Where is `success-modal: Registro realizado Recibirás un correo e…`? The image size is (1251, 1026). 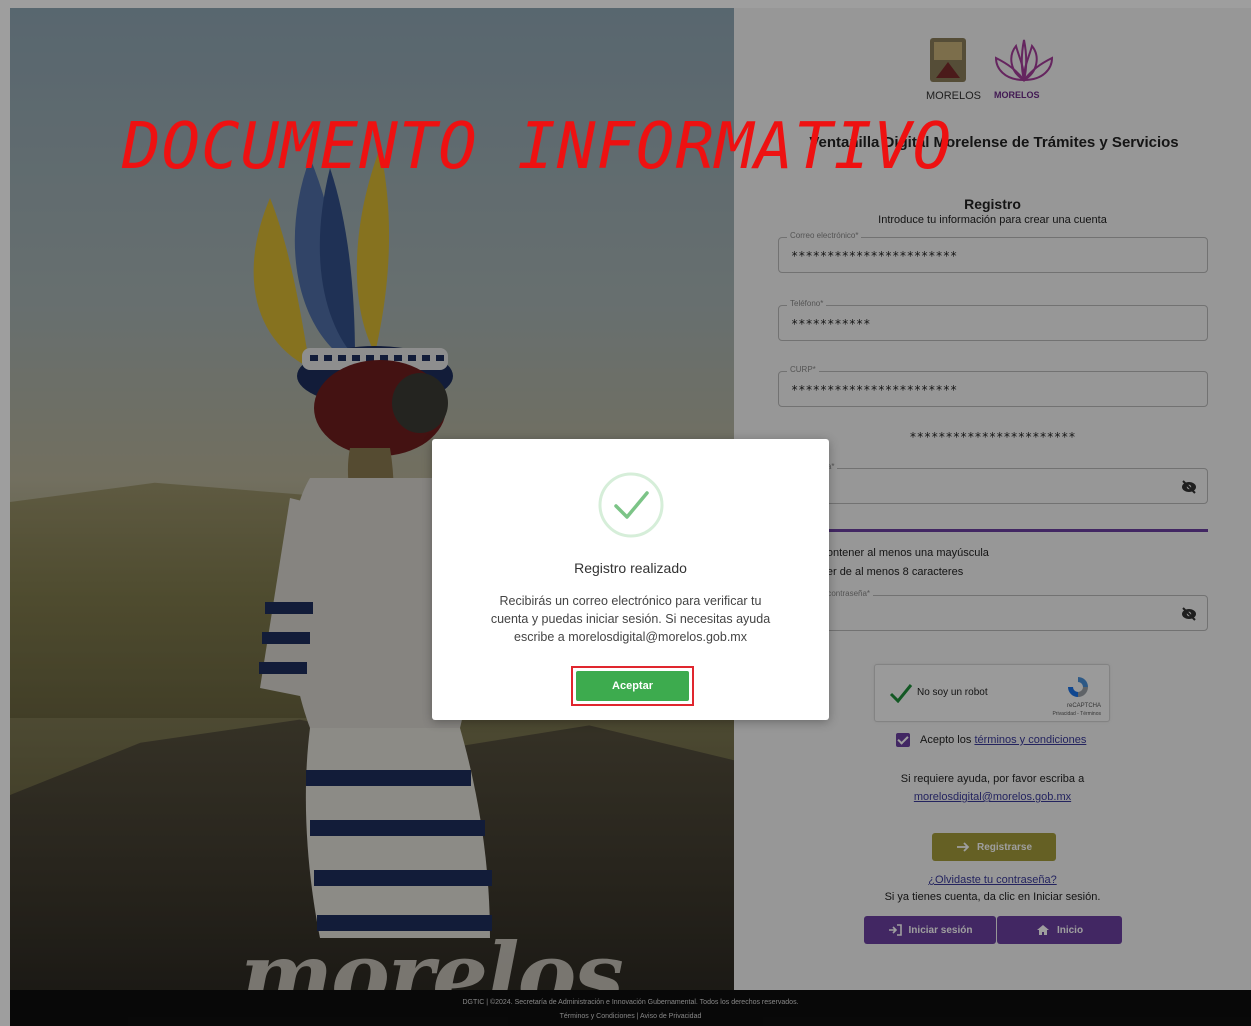
success-modal: Registro realizado Recibirás un correo e… is located at coordinates (630, 579).